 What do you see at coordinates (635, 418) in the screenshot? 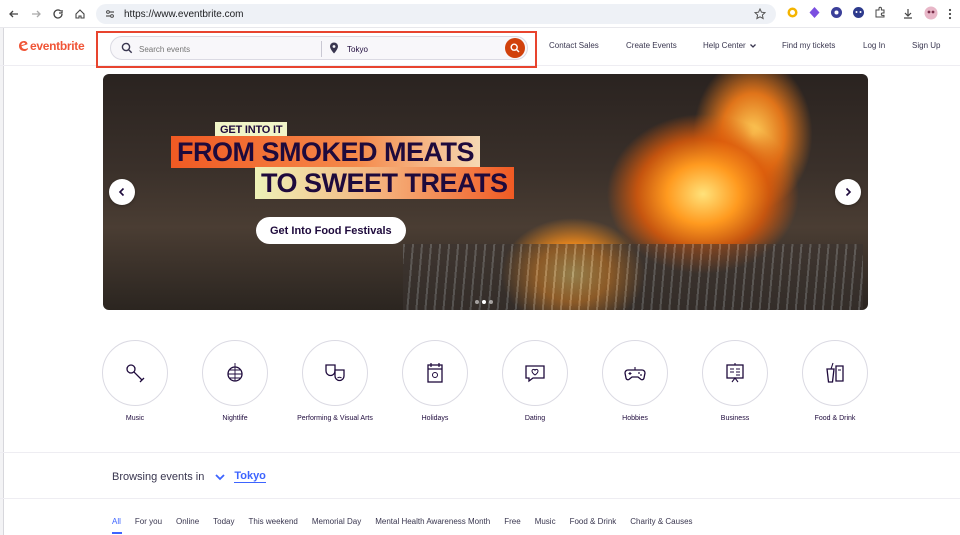
I see `category-label: Hobbies` at bounding box center [635, 418].